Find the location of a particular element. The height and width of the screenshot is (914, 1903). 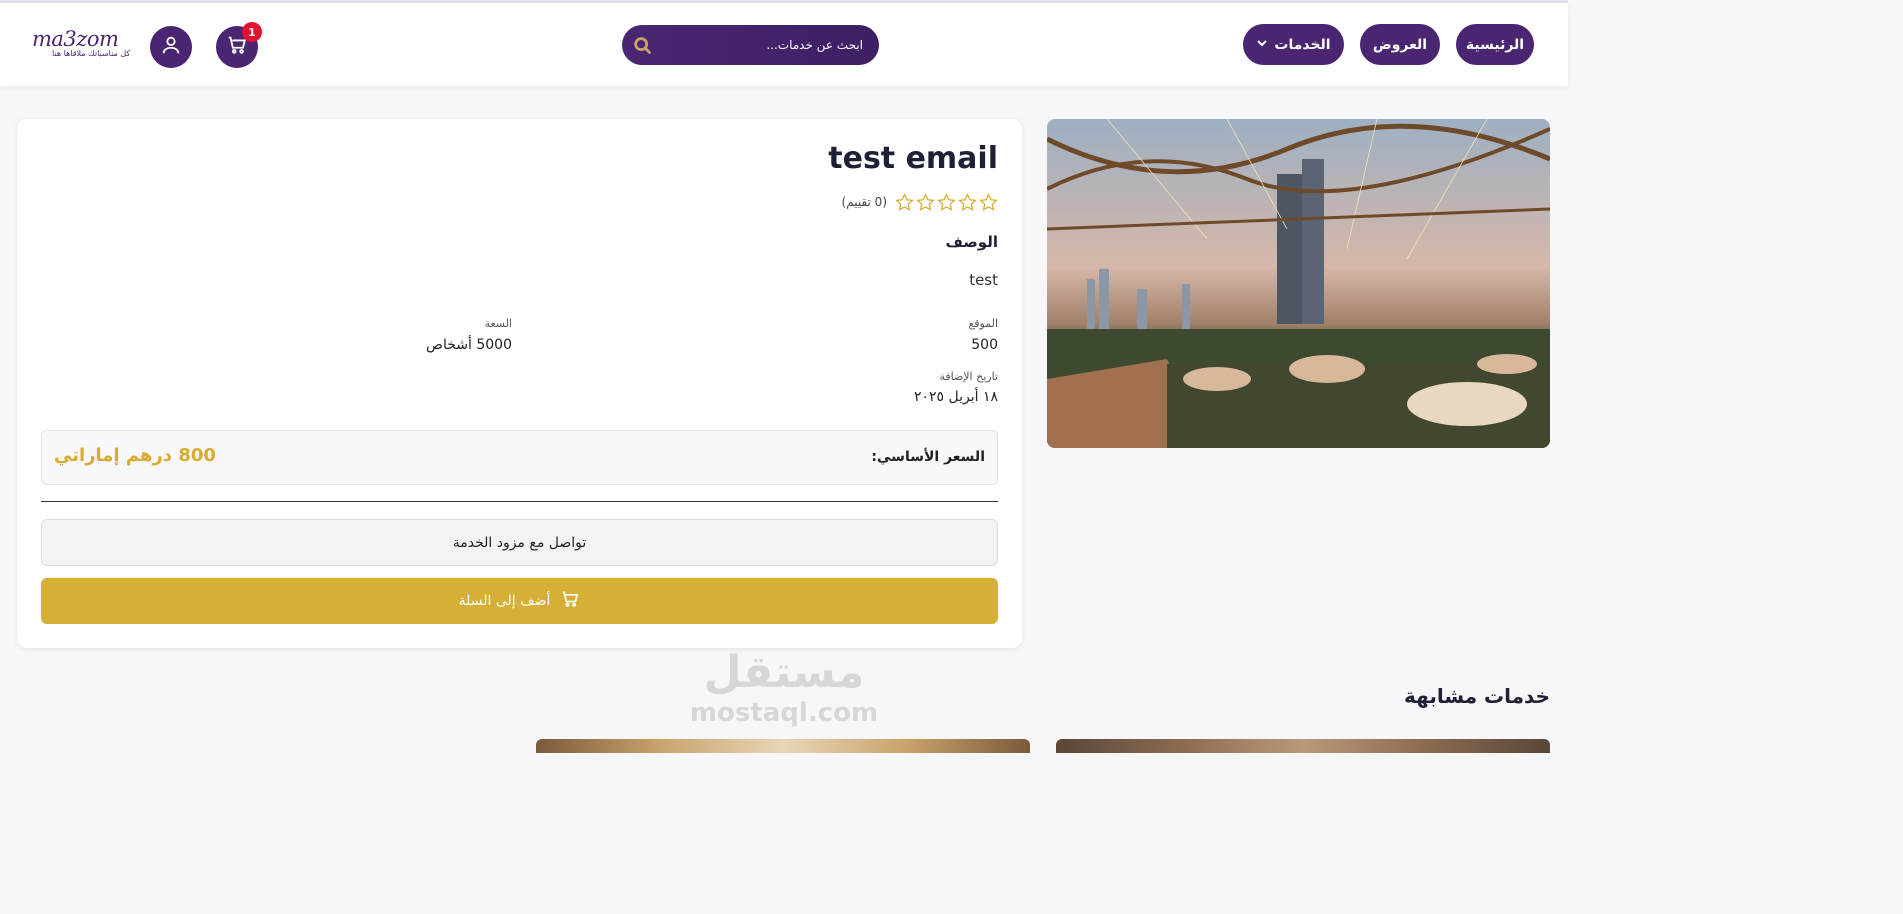

location-value: 500 is located at coordinates (984, 345).